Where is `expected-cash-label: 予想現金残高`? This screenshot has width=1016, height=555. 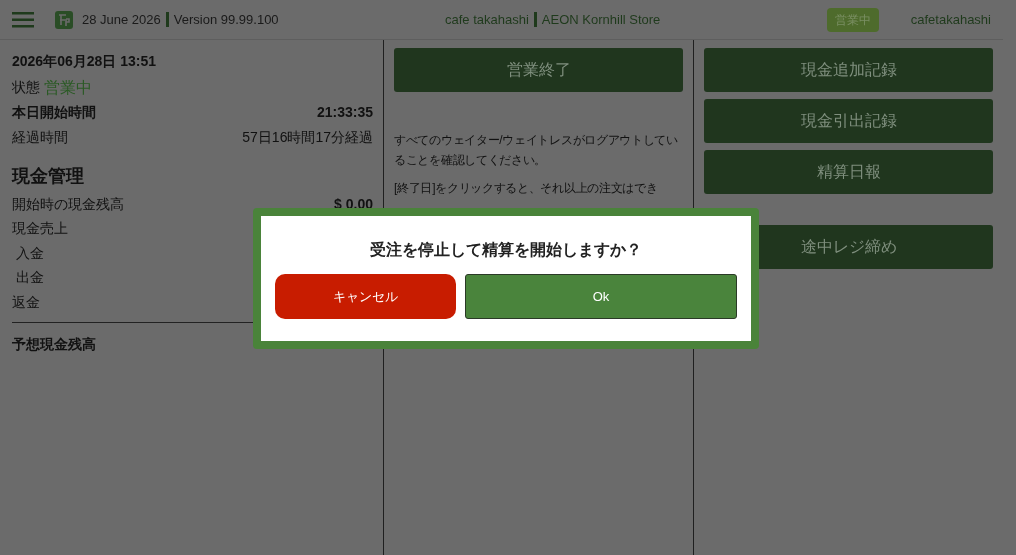 expected-cash-label: 予想現金残高 is located at coordinates (54, 343).